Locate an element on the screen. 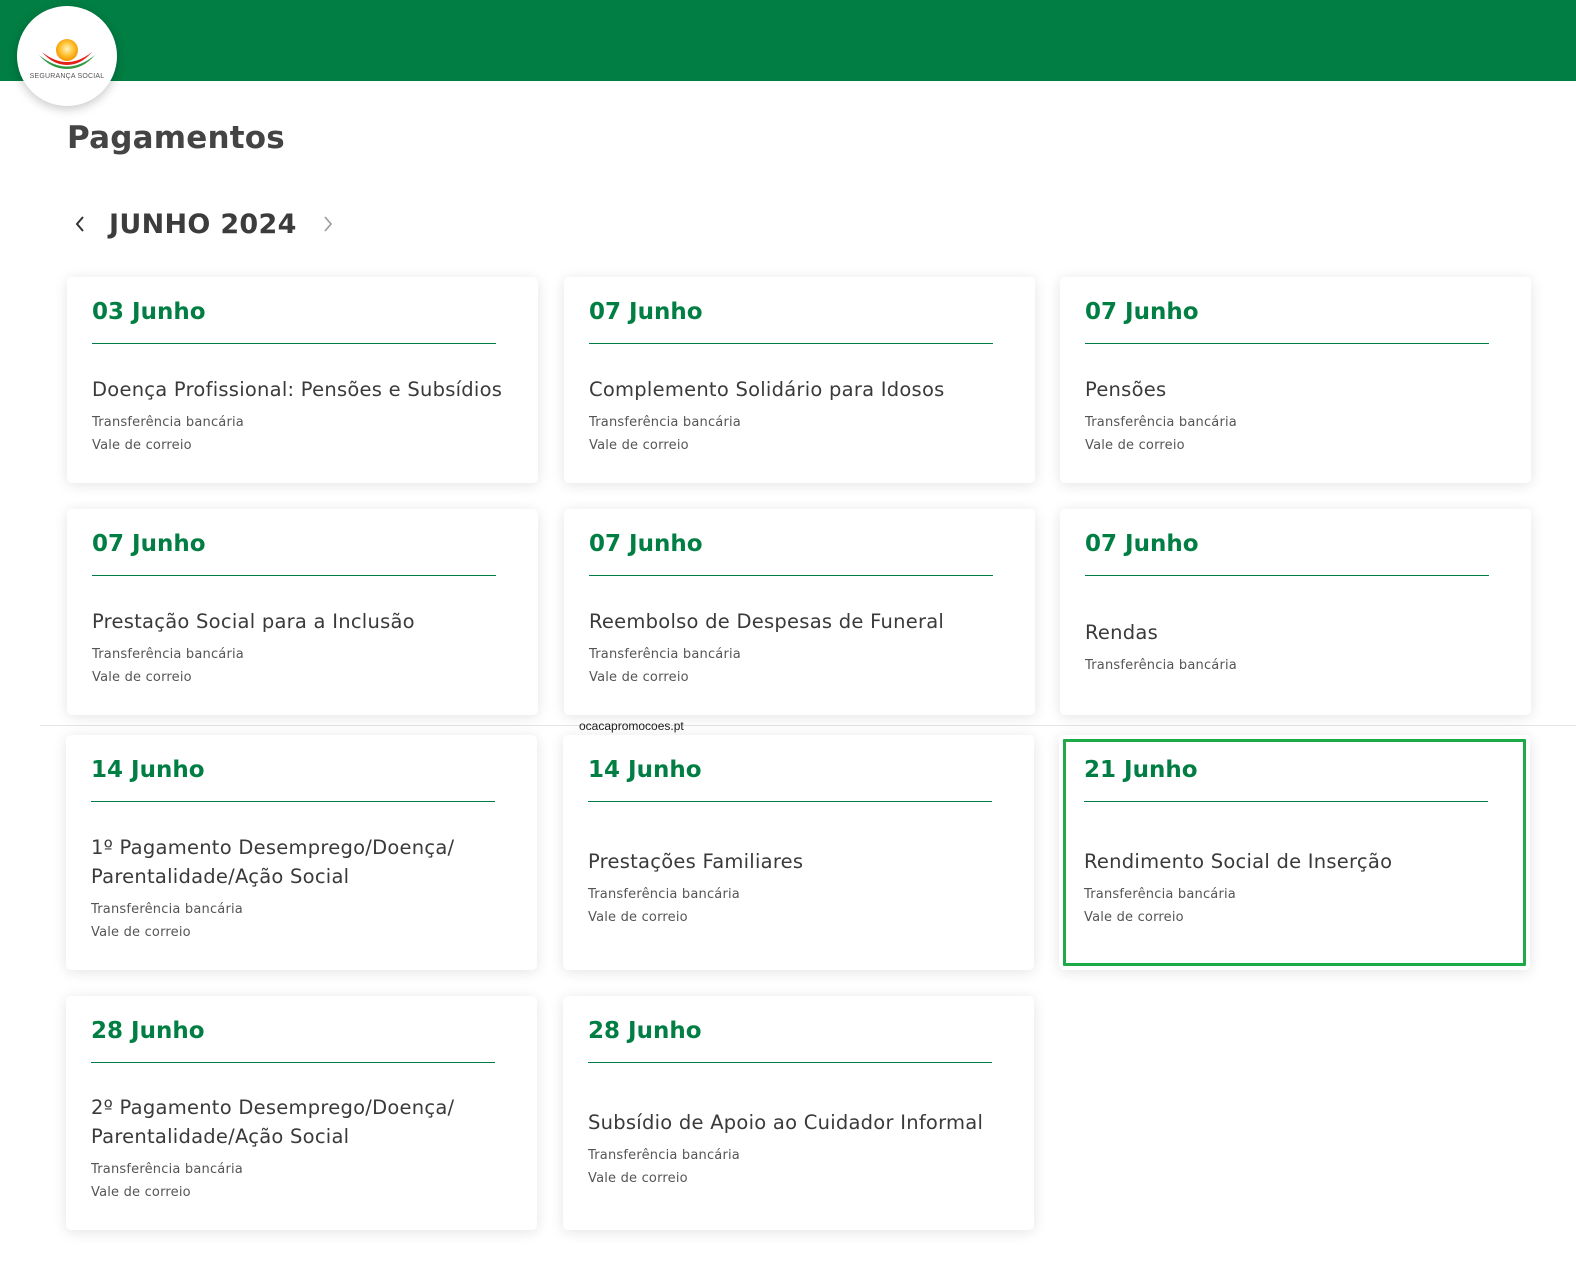 The width and height of the screenshot is (1576, 1286). divider-line is located at coordinates (808, 725).